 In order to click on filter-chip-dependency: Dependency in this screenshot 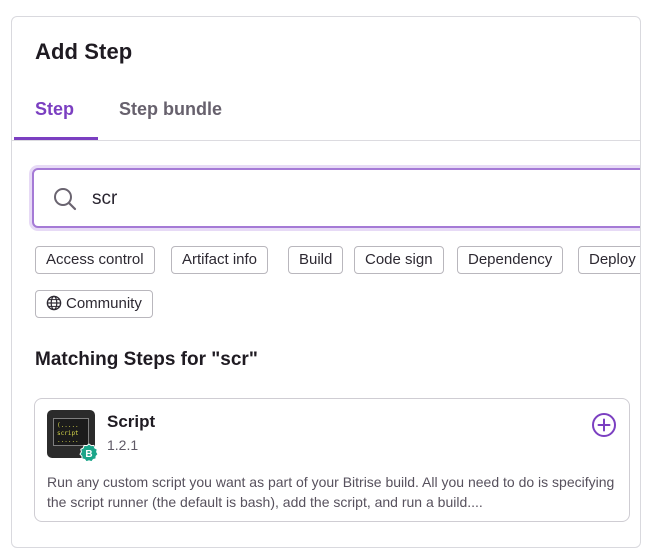, I will do `click(510, 260)`.